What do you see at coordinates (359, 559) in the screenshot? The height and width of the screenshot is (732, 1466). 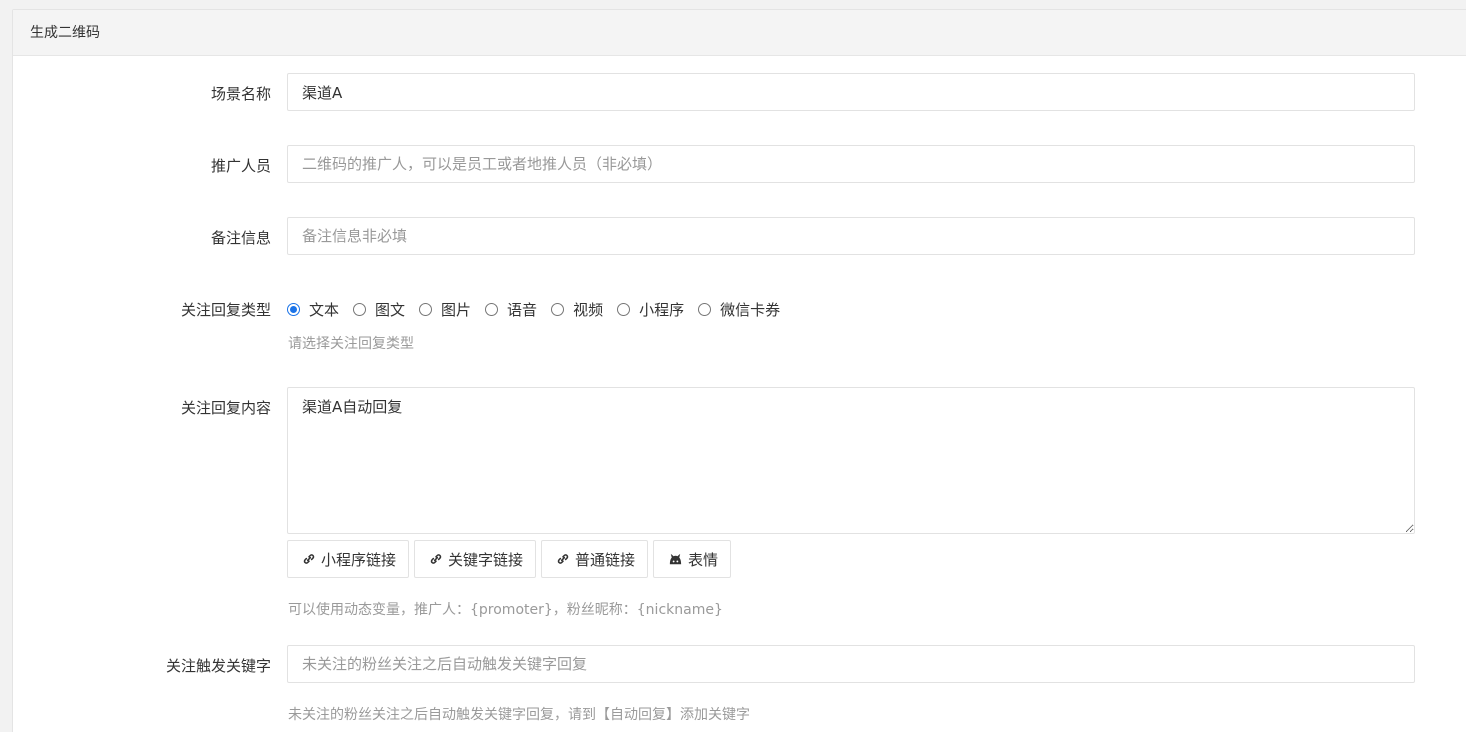 I see `button-label: 小程序链接` at bounding box center [359, 559].